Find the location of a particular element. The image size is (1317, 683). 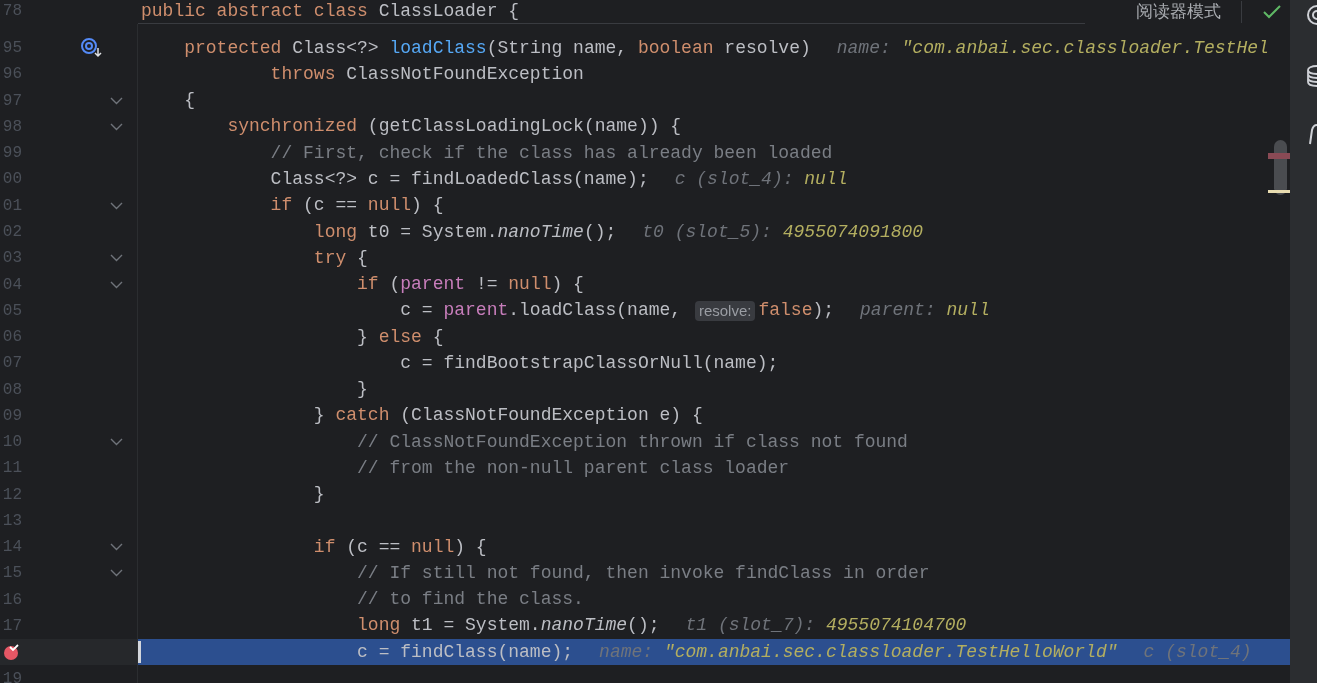

check-icon is located at coordinates (1272, 12).